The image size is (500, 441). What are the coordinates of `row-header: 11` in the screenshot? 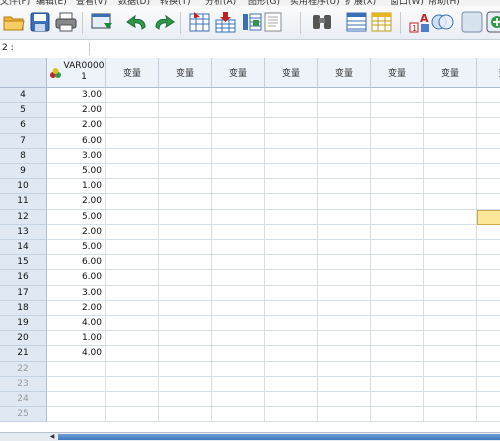 It's located at (23, 202).